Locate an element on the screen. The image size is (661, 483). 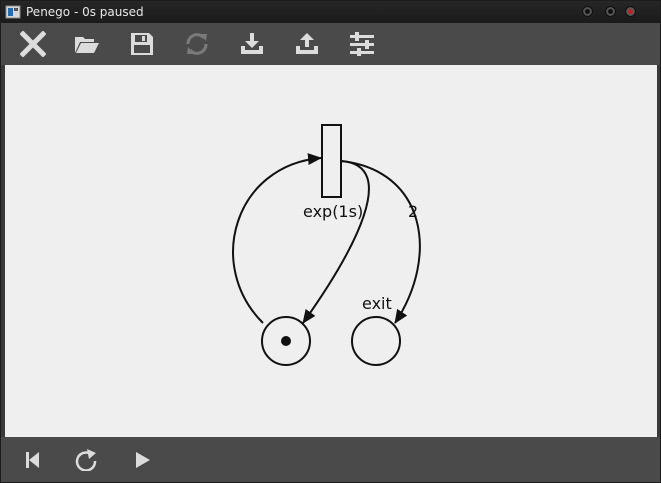
transition-label: exp(1s) is located at coordinates (333, 211).